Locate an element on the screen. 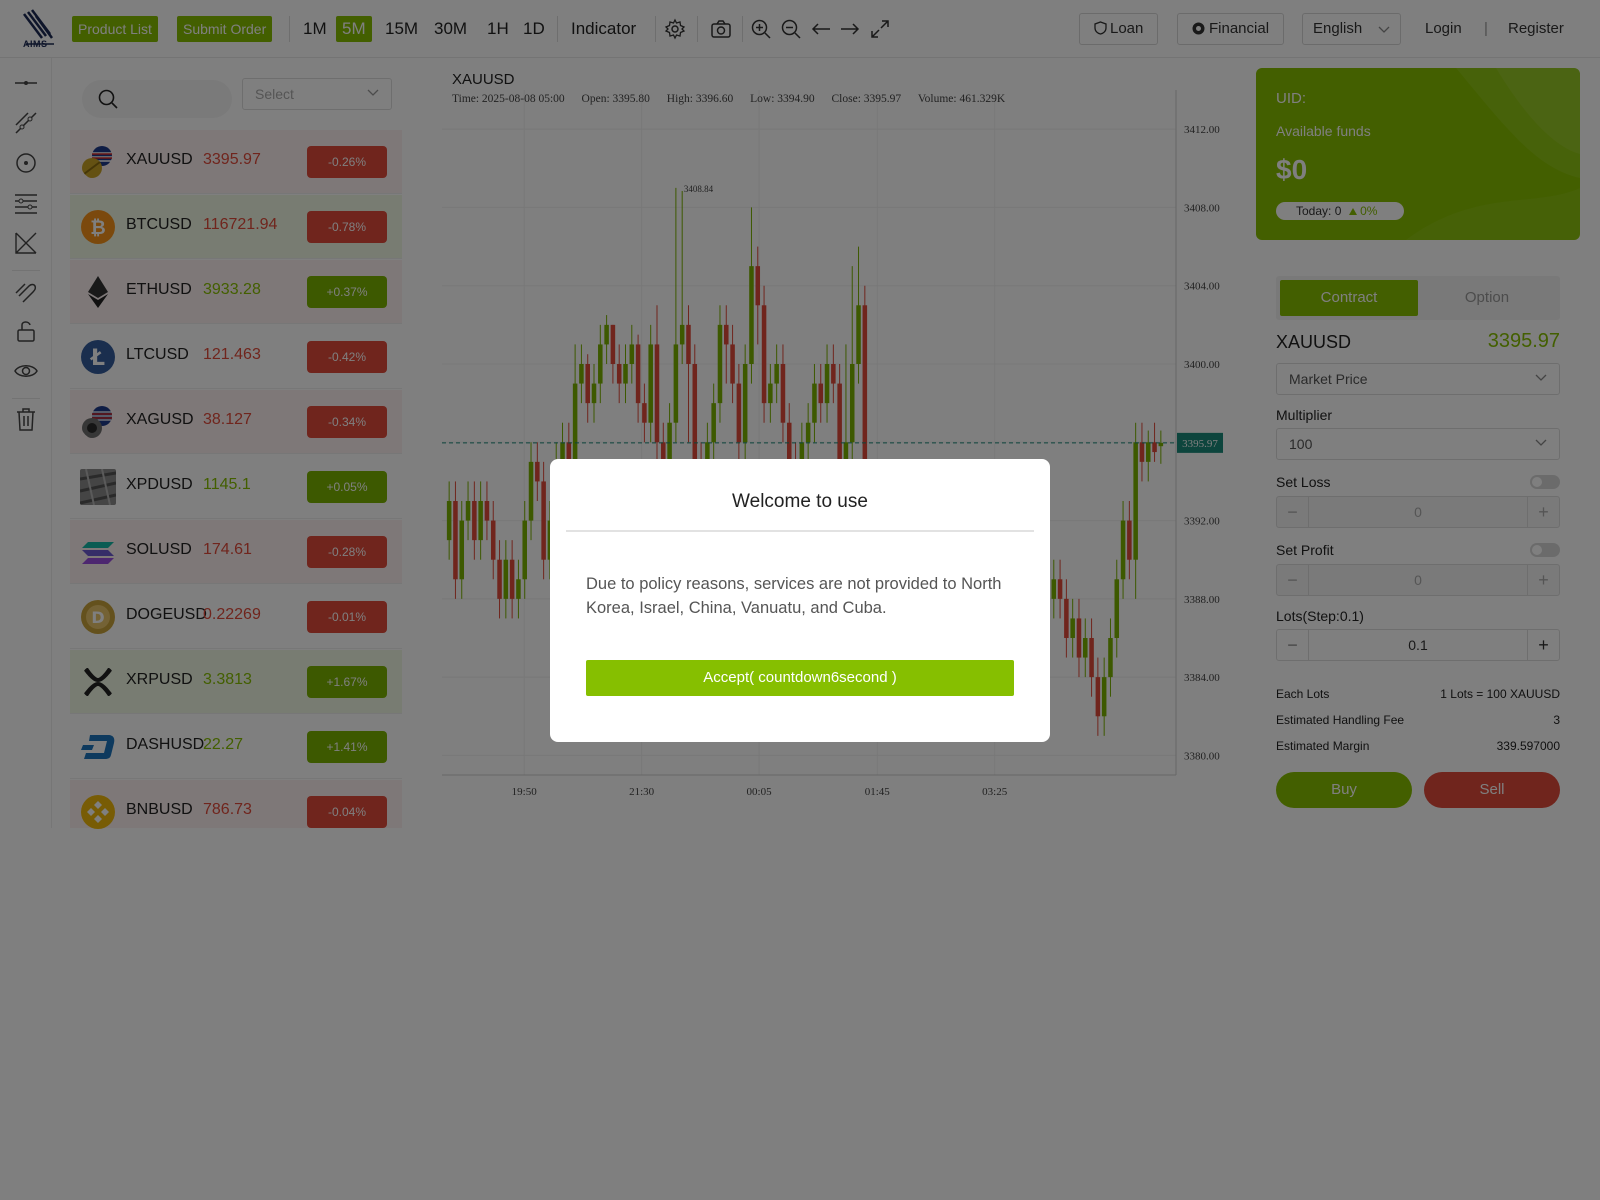  modal-divider is located at coordinates (800, 531).